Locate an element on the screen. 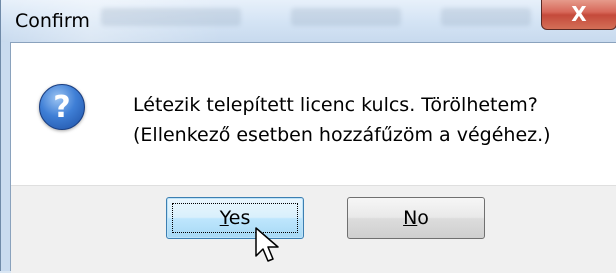  no-button: No is located at coordinates (416, 218).